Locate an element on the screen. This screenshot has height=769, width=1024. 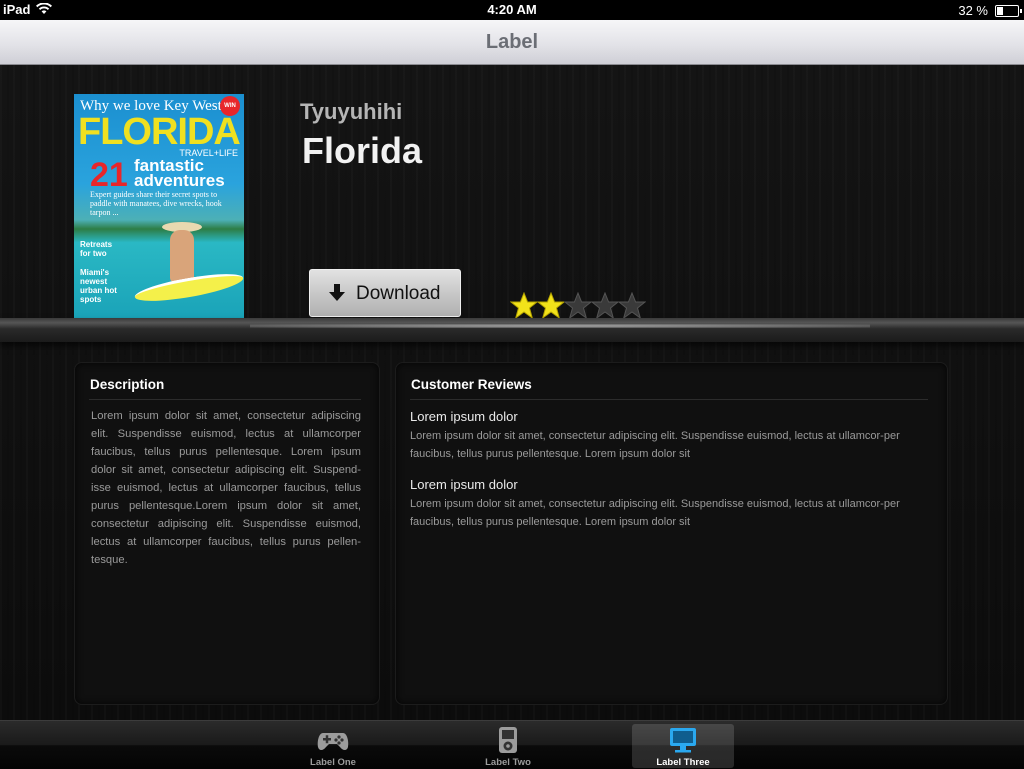
tab-label-three: Label Three is located at coordinates (683, 746).